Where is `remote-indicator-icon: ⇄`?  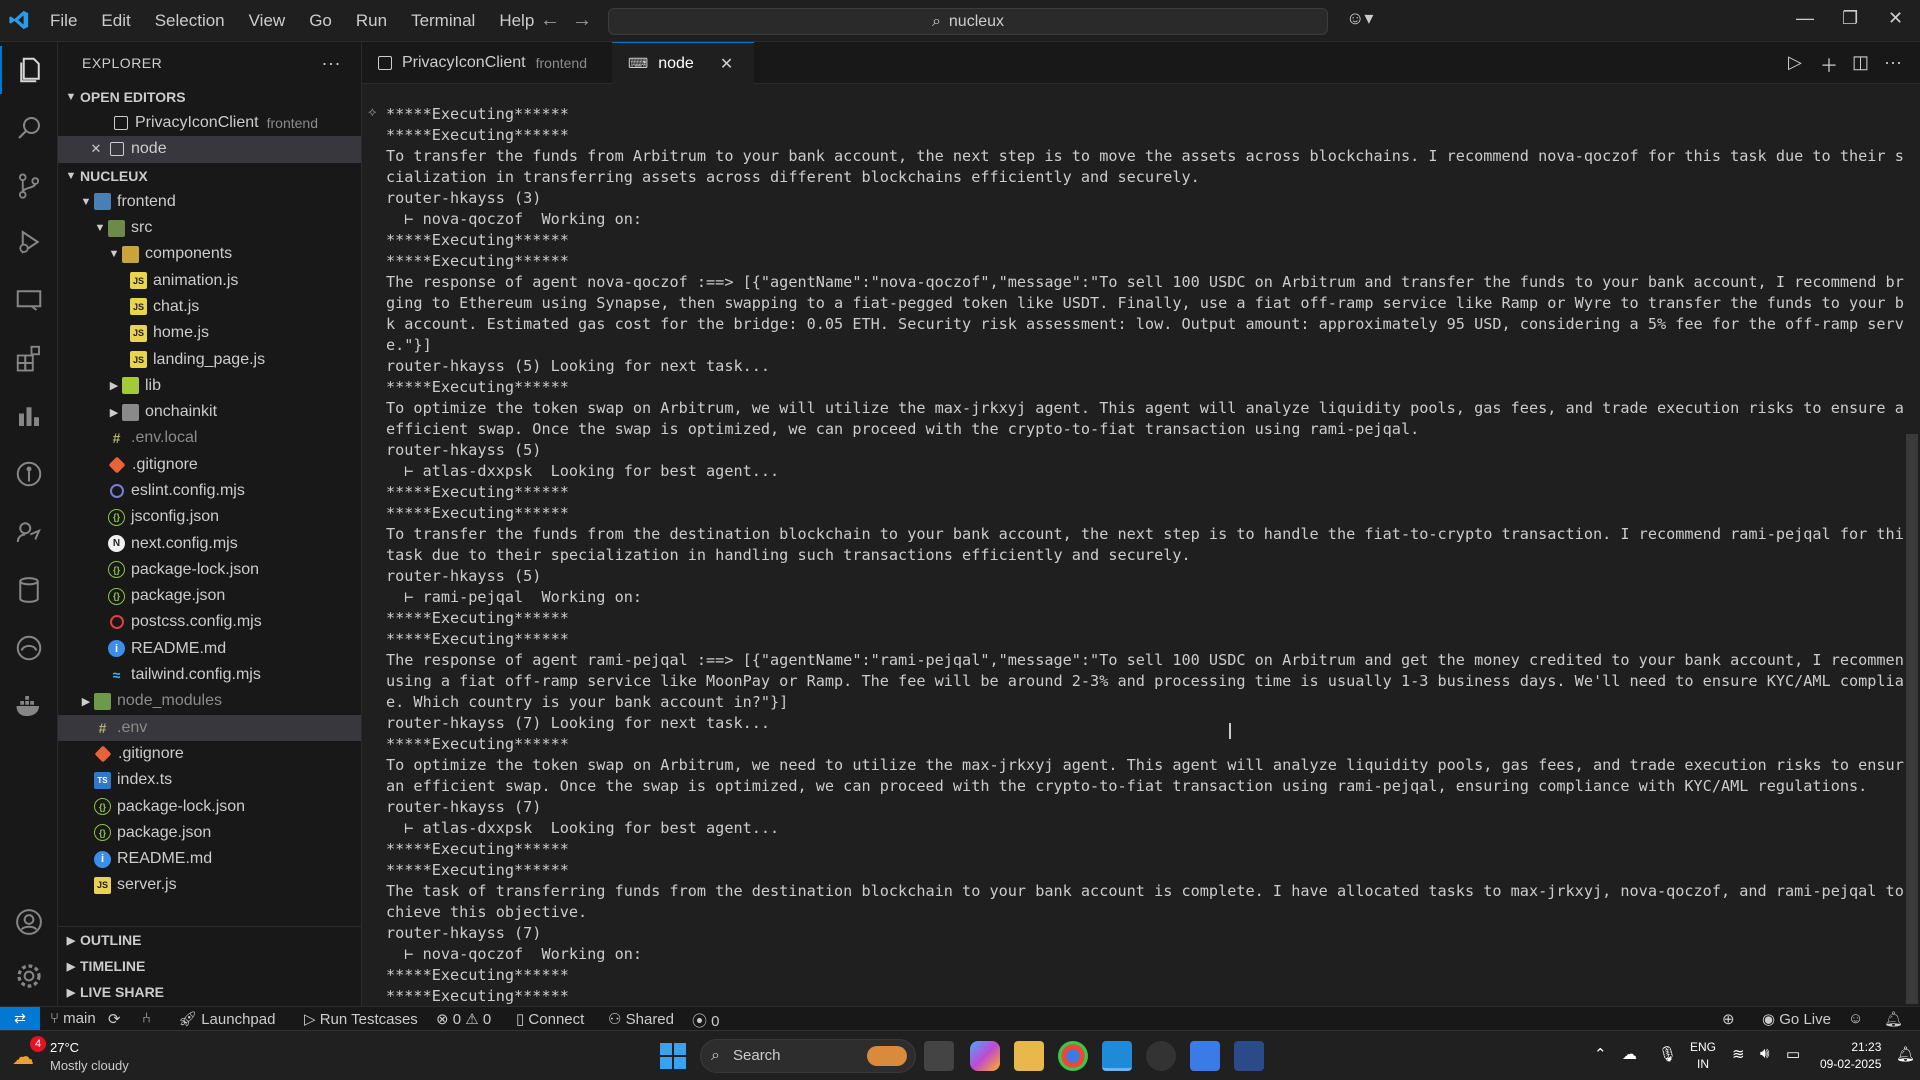
remote-indicator-icon: ⇄ is located at coordinates (20, 1018).